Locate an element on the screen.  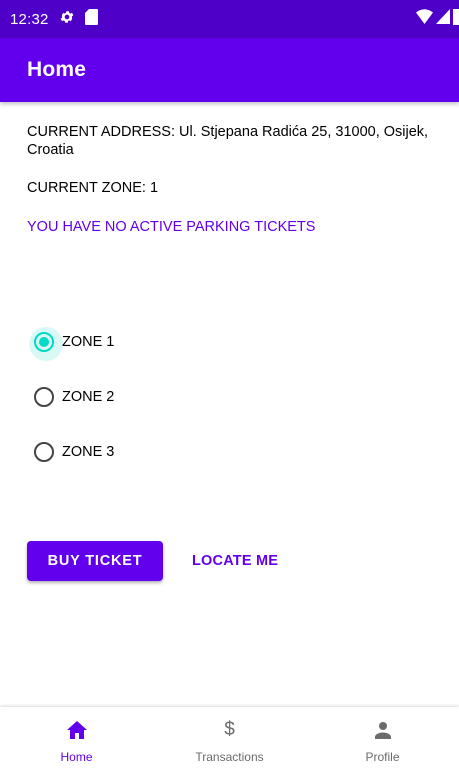
zone-3-radio-option: ZONE 3 is located at coordinates (74, 452).